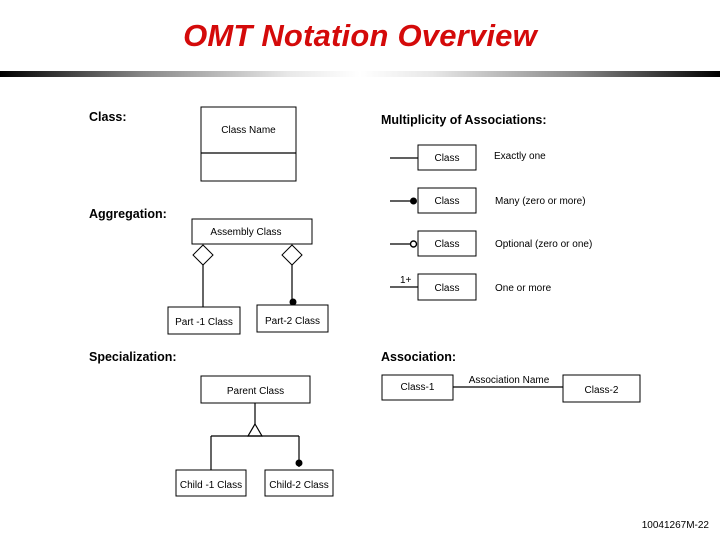 Image resolution: width=720 pixels, height=540 pixels. Describe the element at coordinates (446, 244) in the screenshot. I see `optional-class-label: Class` at that location.